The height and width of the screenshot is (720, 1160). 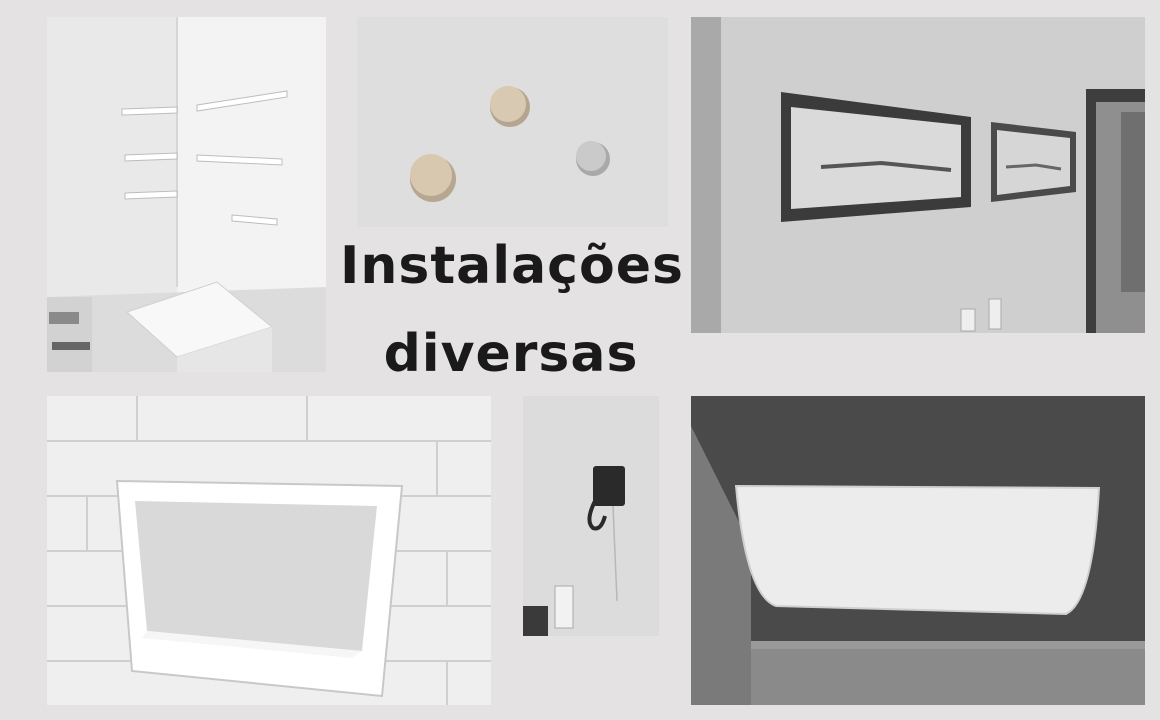 I want to click on corner-shelves-photo, so click(x=186, y=194).